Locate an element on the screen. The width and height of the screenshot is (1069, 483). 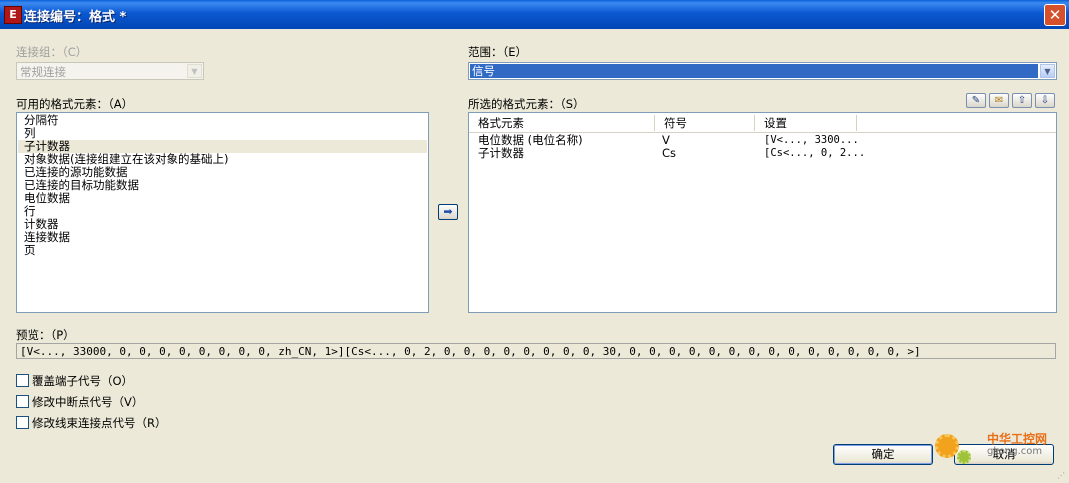
modify-harness-checkbox is located at coordinates (22, 422).